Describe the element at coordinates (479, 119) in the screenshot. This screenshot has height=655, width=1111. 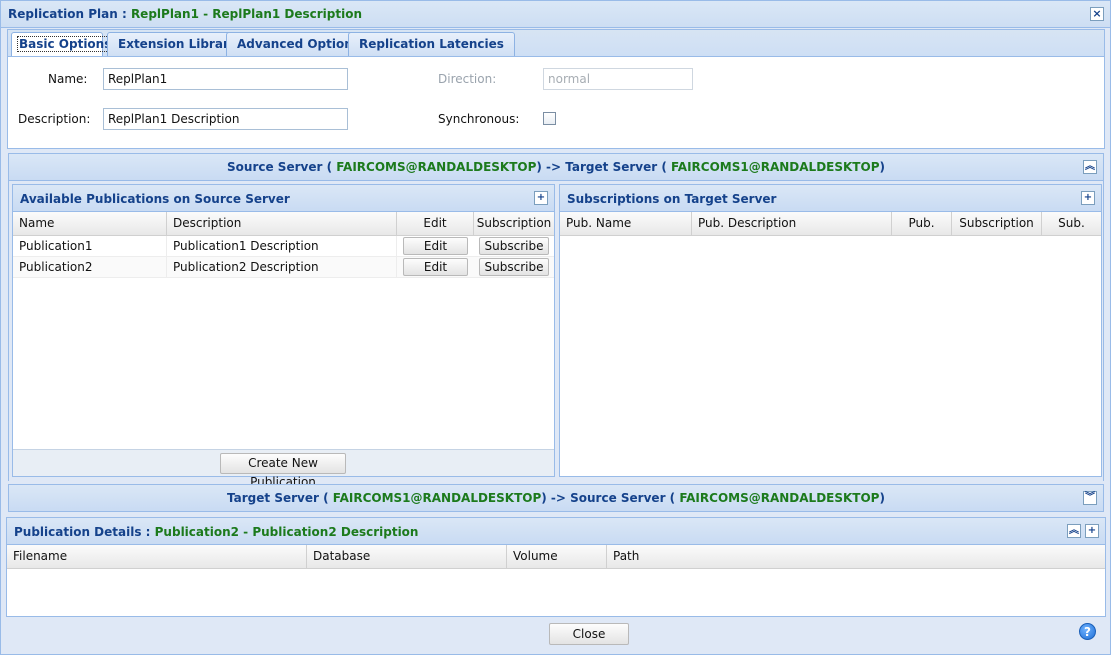
I see `synchronous-label: Synchronous:` at that location.